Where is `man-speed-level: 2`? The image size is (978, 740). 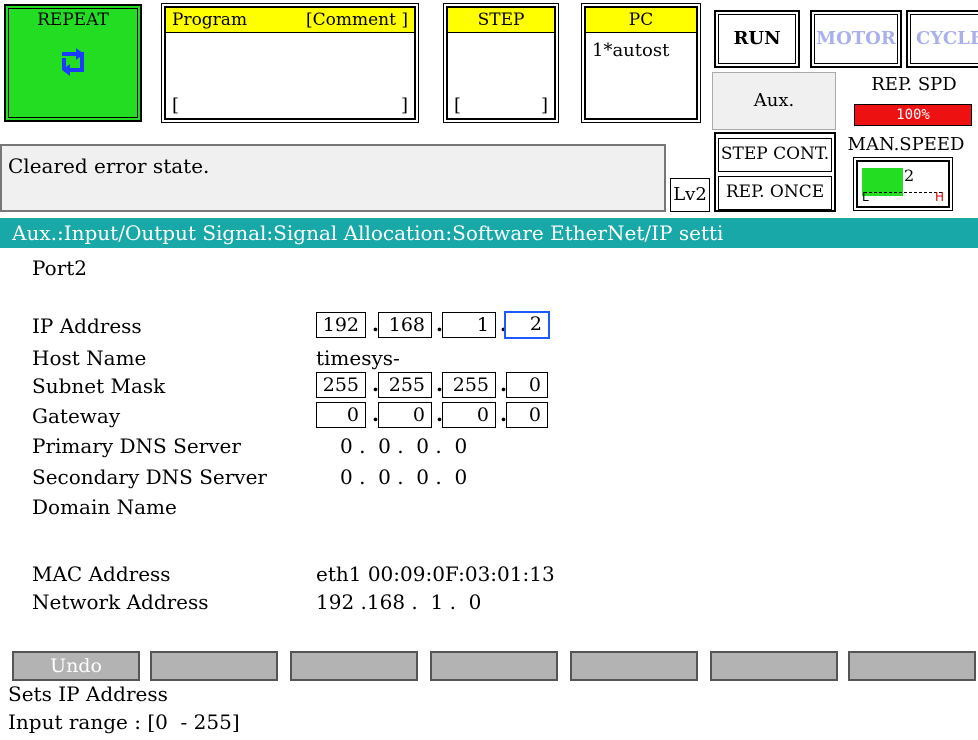
man-speed-level: 2 is located at coordinates (909, 175).